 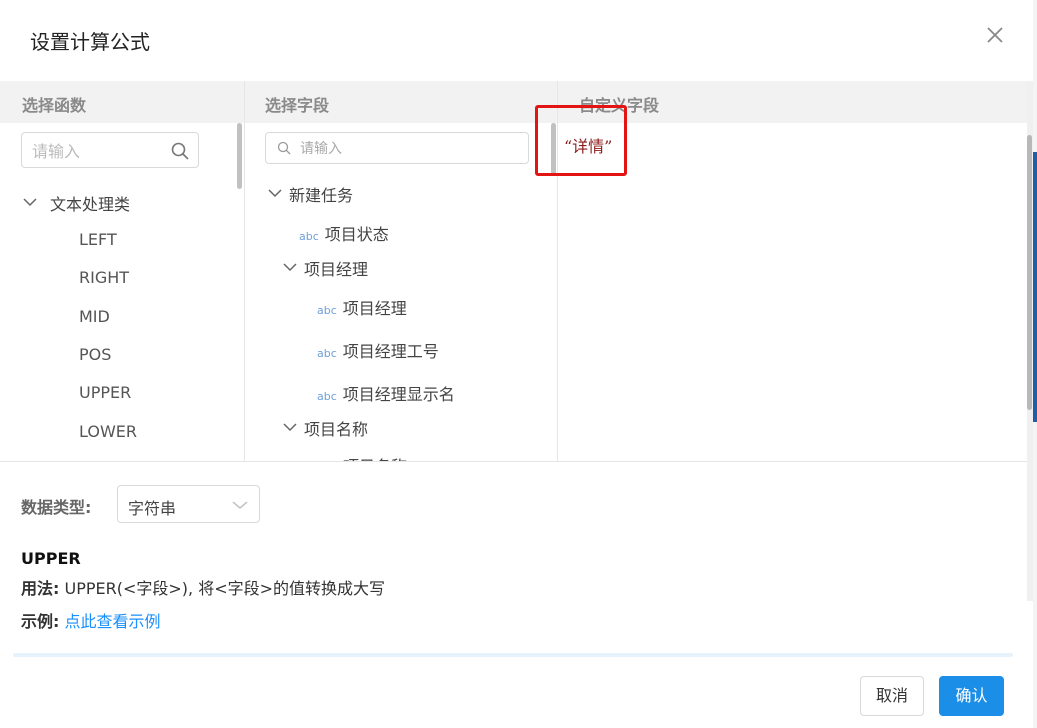 I want to click on field-item-project-name: 项目名称, so click(x=375, y=457).